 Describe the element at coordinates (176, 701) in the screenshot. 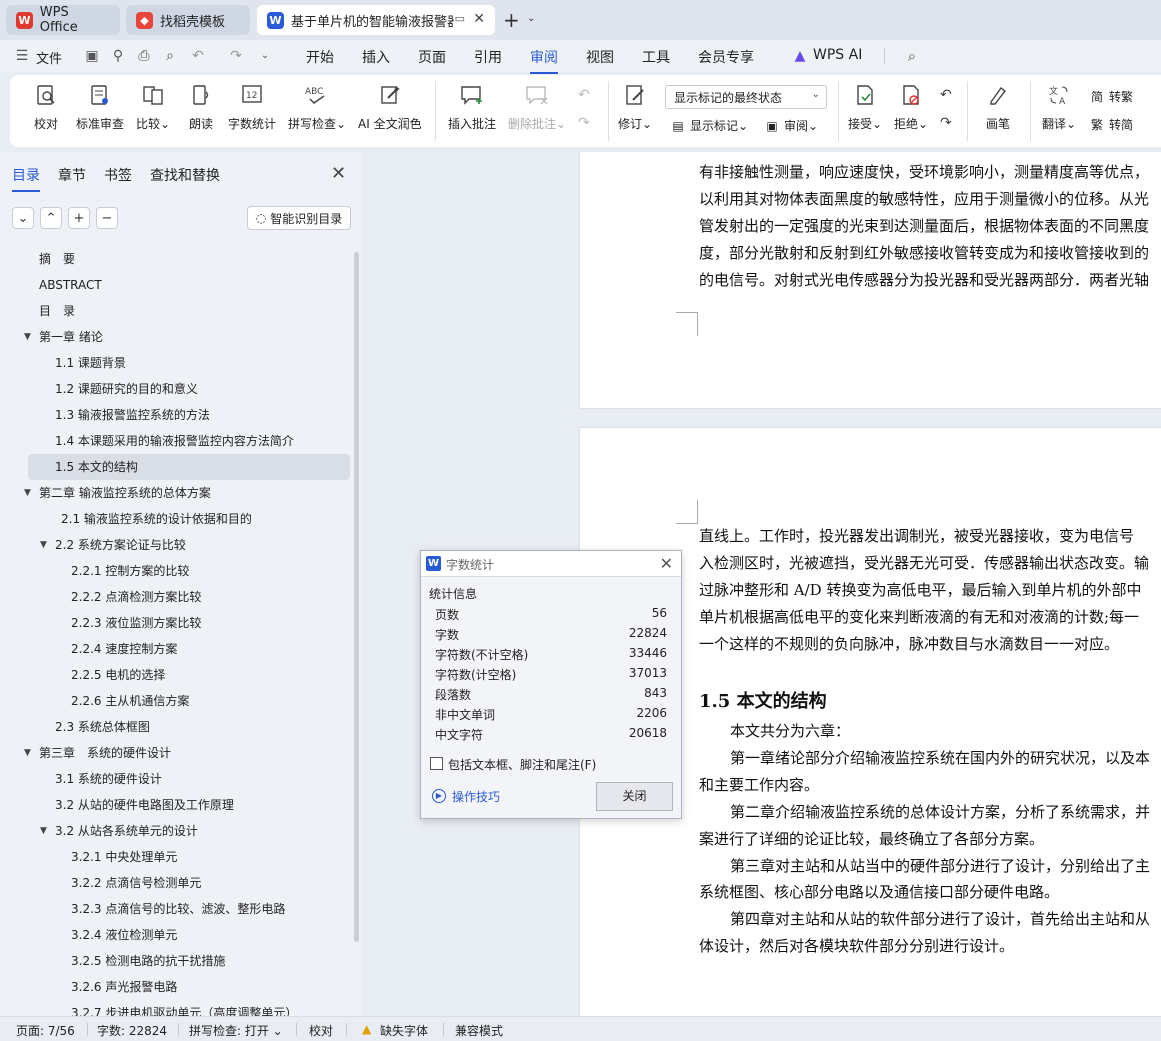

I see `toc-item: 2.2.6 主从机通信方案` at that location.